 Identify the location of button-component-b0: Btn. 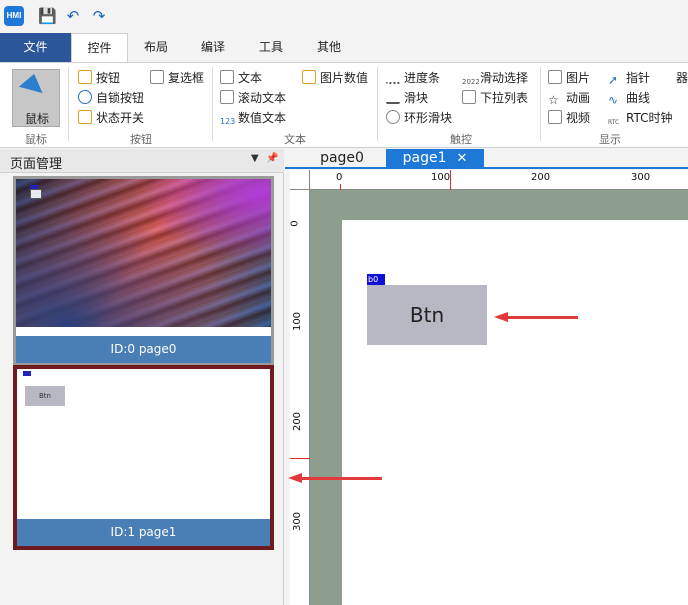
(427, 315).